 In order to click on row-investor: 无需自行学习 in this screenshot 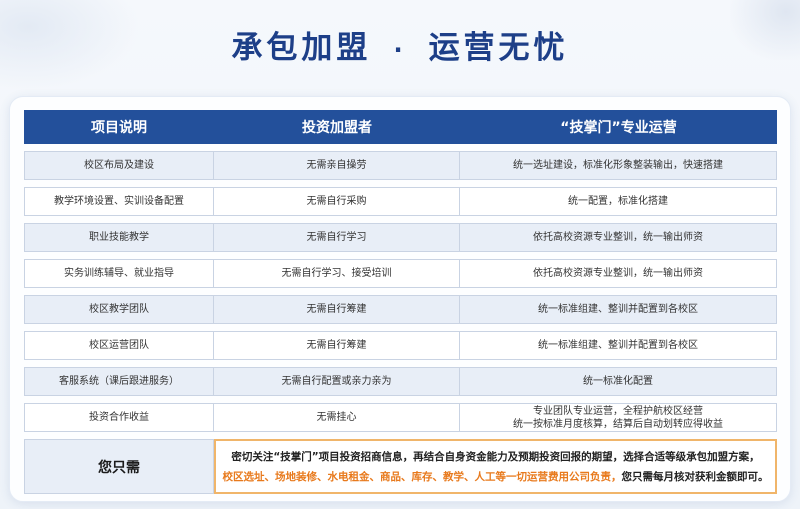, I will do `click(337, 237)`.